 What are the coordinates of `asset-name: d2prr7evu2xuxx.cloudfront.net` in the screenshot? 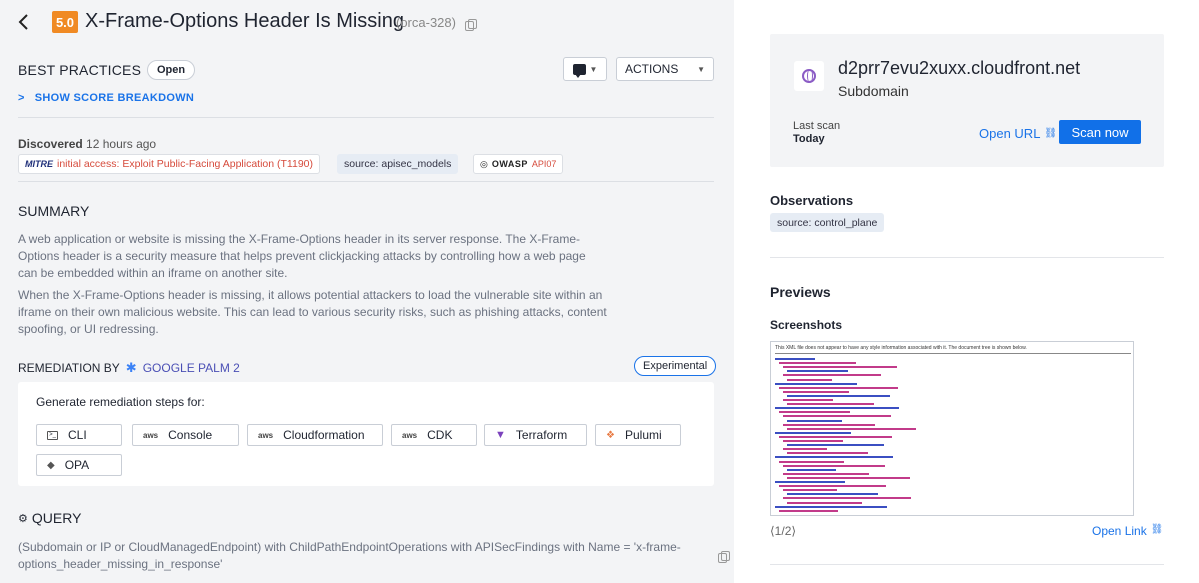 It's located at (959, 68).